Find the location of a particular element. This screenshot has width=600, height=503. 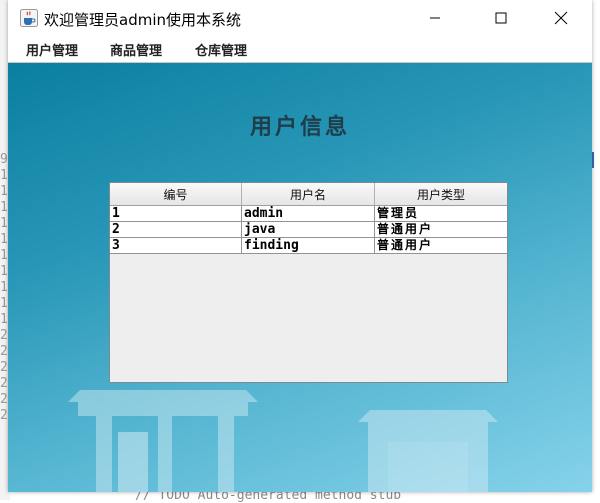

title-bar: 欢迎管理员admin使用本系统 is located at coordinates (300, 18).